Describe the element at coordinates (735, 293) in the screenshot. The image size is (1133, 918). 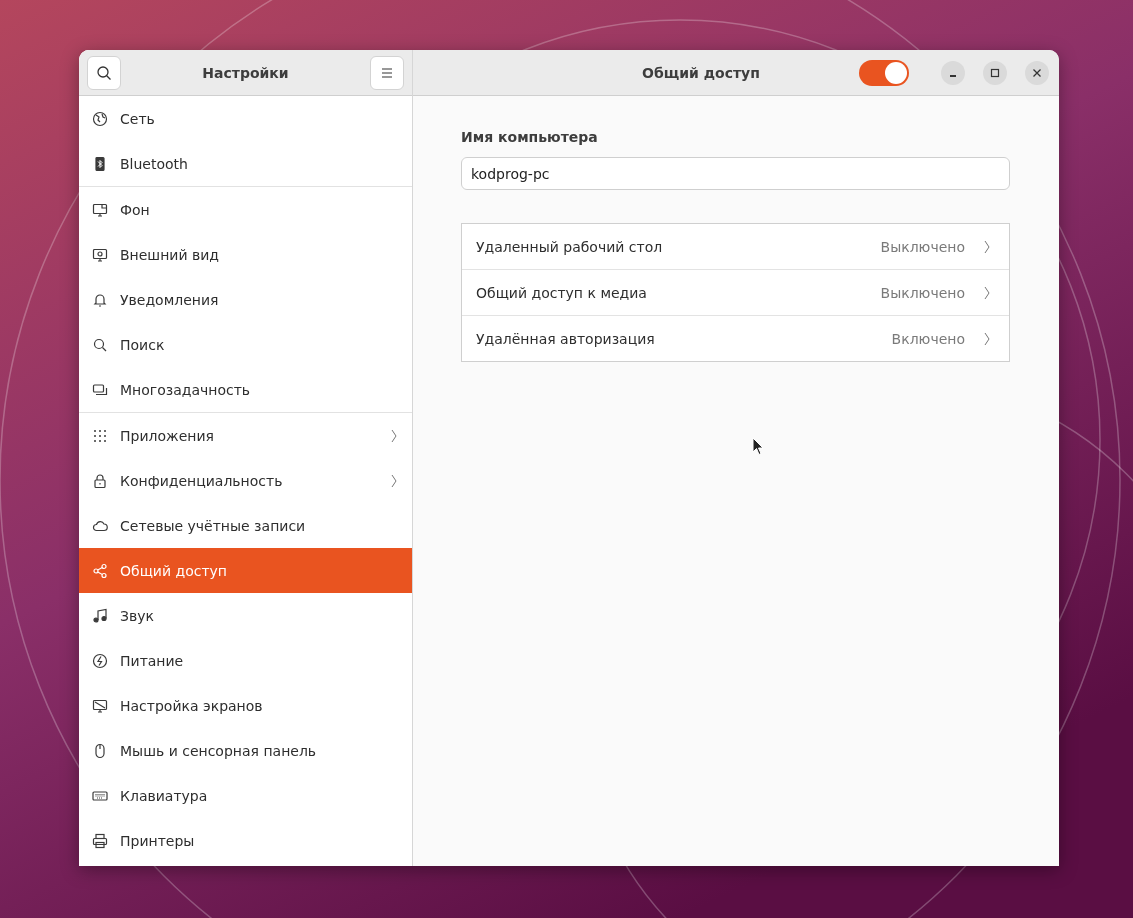
I see `settings-row: Общий доступ к медиа Выключено` at that location.